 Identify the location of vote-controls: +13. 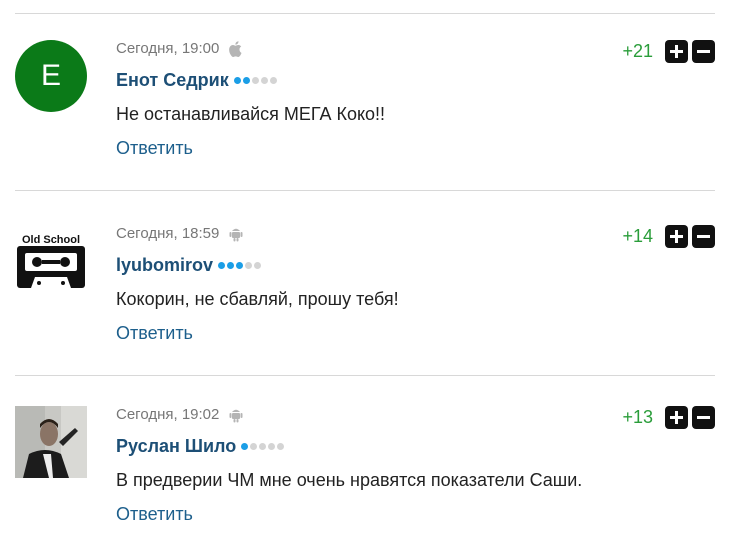
(668, 417).